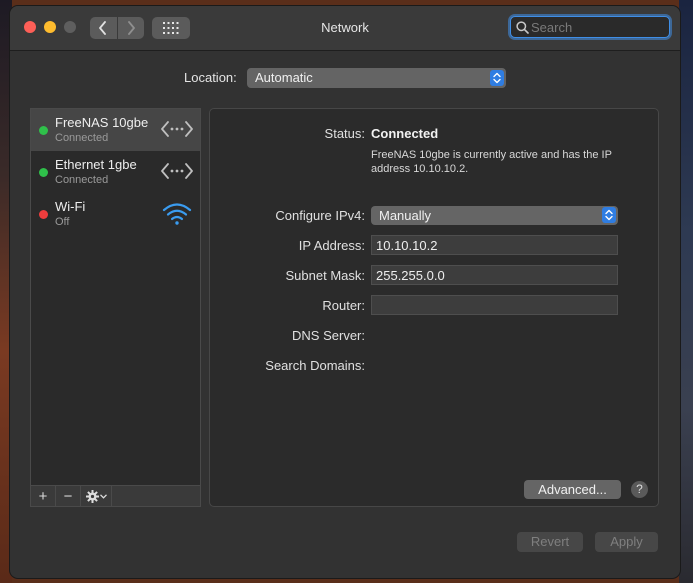  I want to click on location-label: Location:, so click(210, 77).